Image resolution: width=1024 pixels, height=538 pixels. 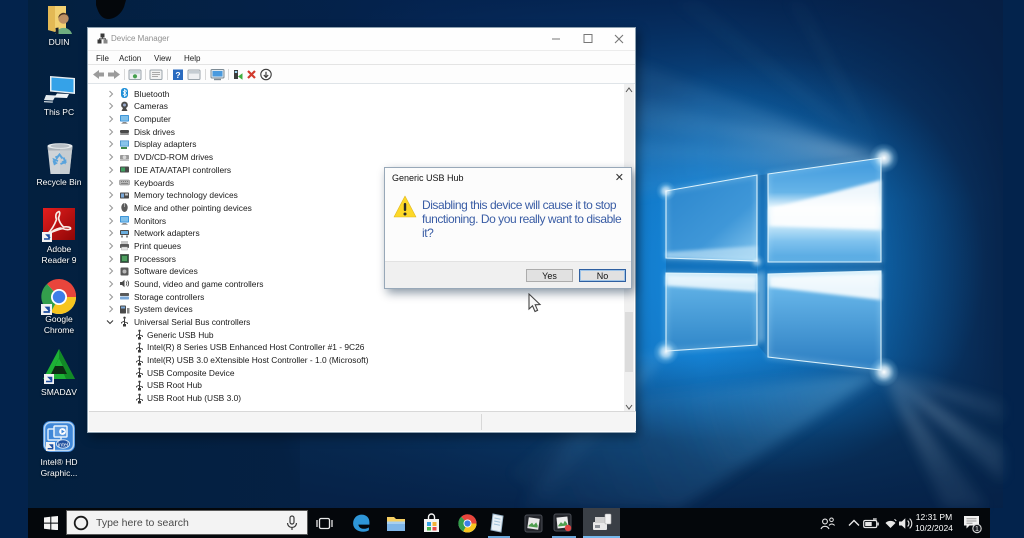 I want to click on svg-text: 1, so click(x=977, y=529).